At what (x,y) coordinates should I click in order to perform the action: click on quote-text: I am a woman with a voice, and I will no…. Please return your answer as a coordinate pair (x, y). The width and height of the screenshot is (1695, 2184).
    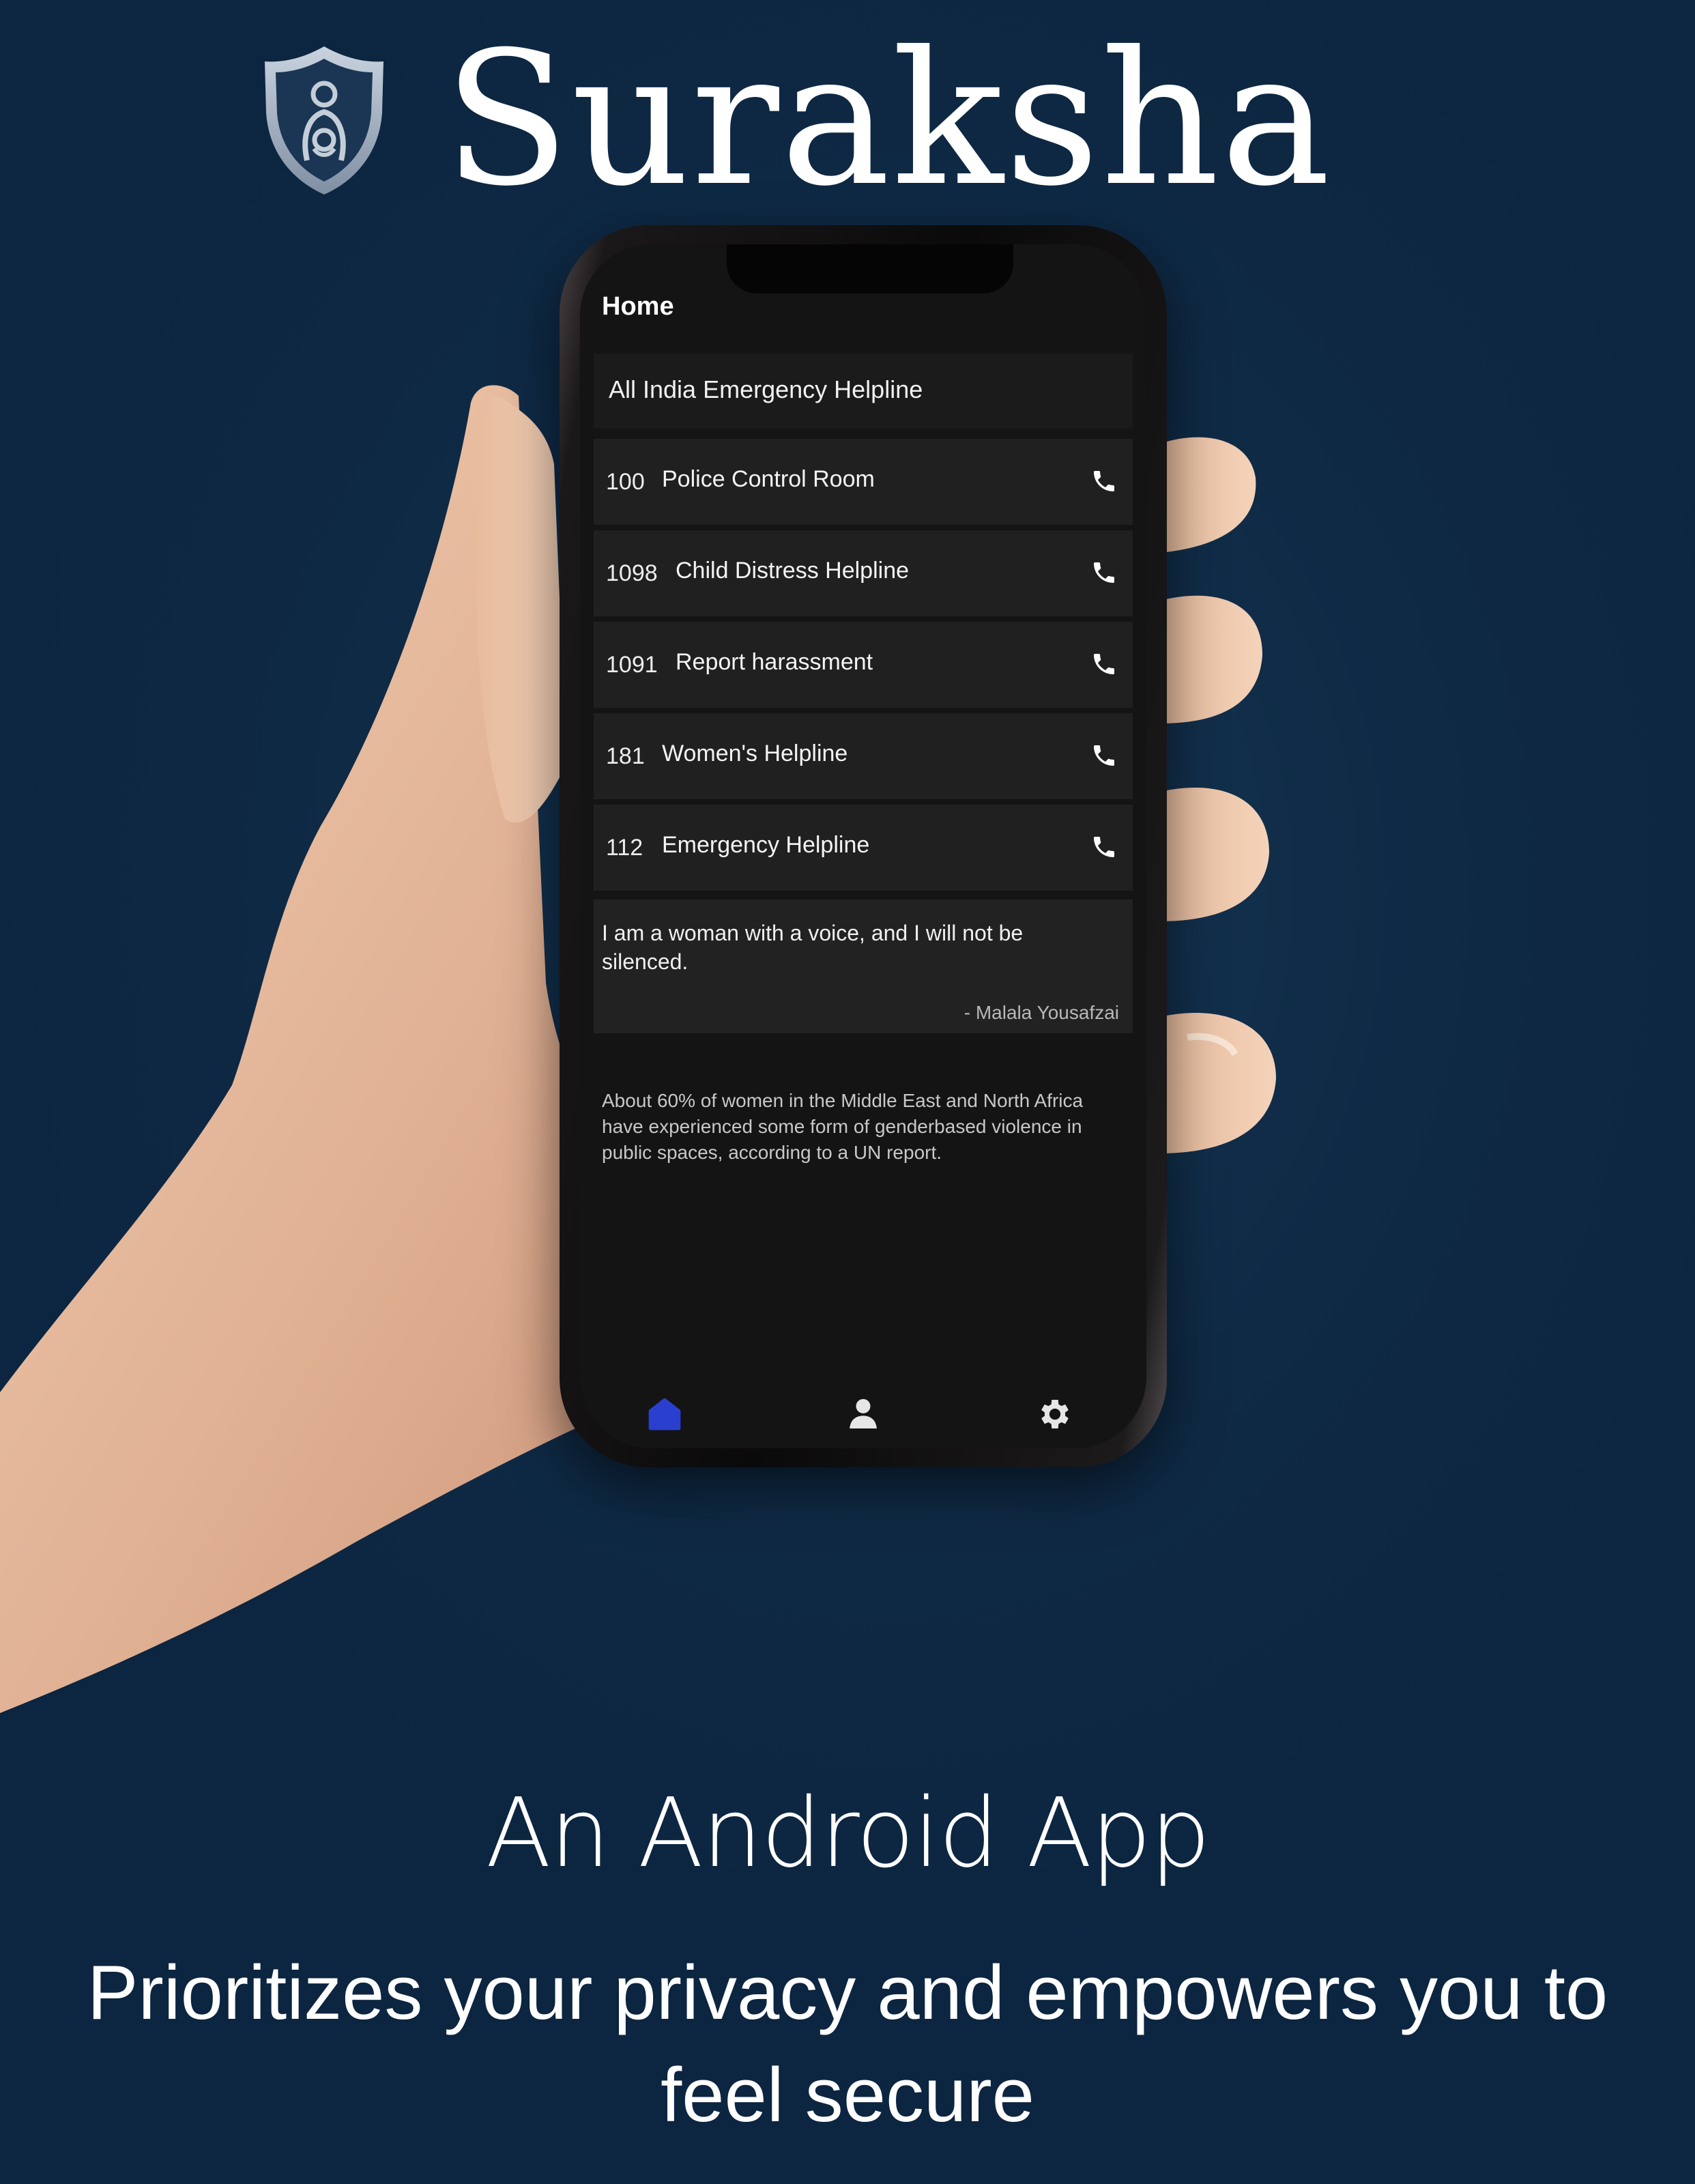
    Looking at the image, I should click on (813, 947).